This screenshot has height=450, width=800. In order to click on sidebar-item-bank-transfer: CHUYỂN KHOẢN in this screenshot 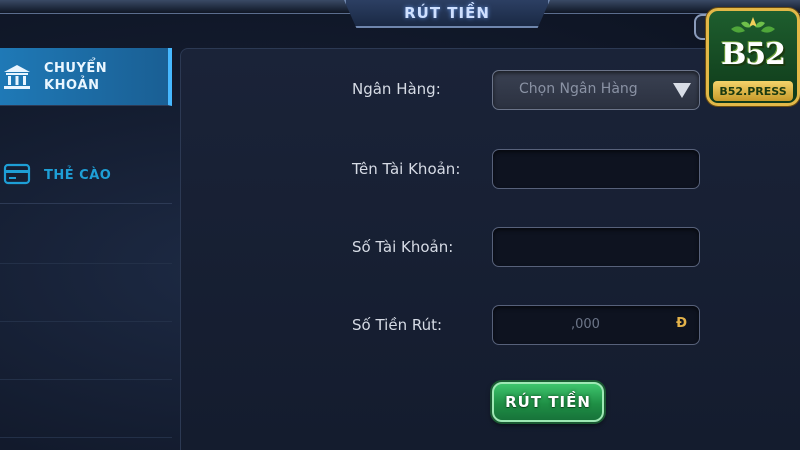, I will do `click(86, 77)`.